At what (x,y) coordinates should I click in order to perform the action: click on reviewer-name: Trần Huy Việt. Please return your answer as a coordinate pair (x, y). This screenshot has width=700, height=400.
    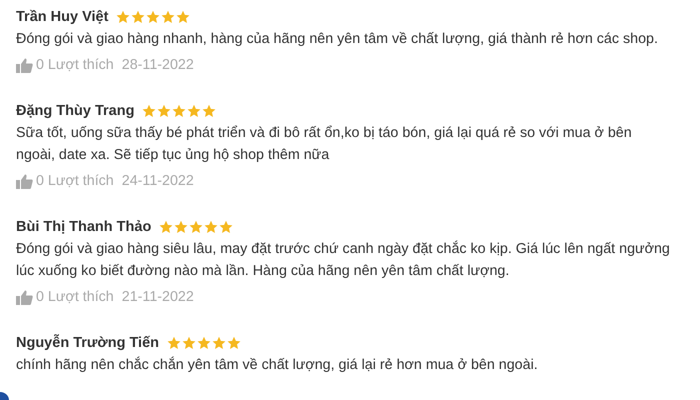
    Looking at the image, I should click on (62, 17).